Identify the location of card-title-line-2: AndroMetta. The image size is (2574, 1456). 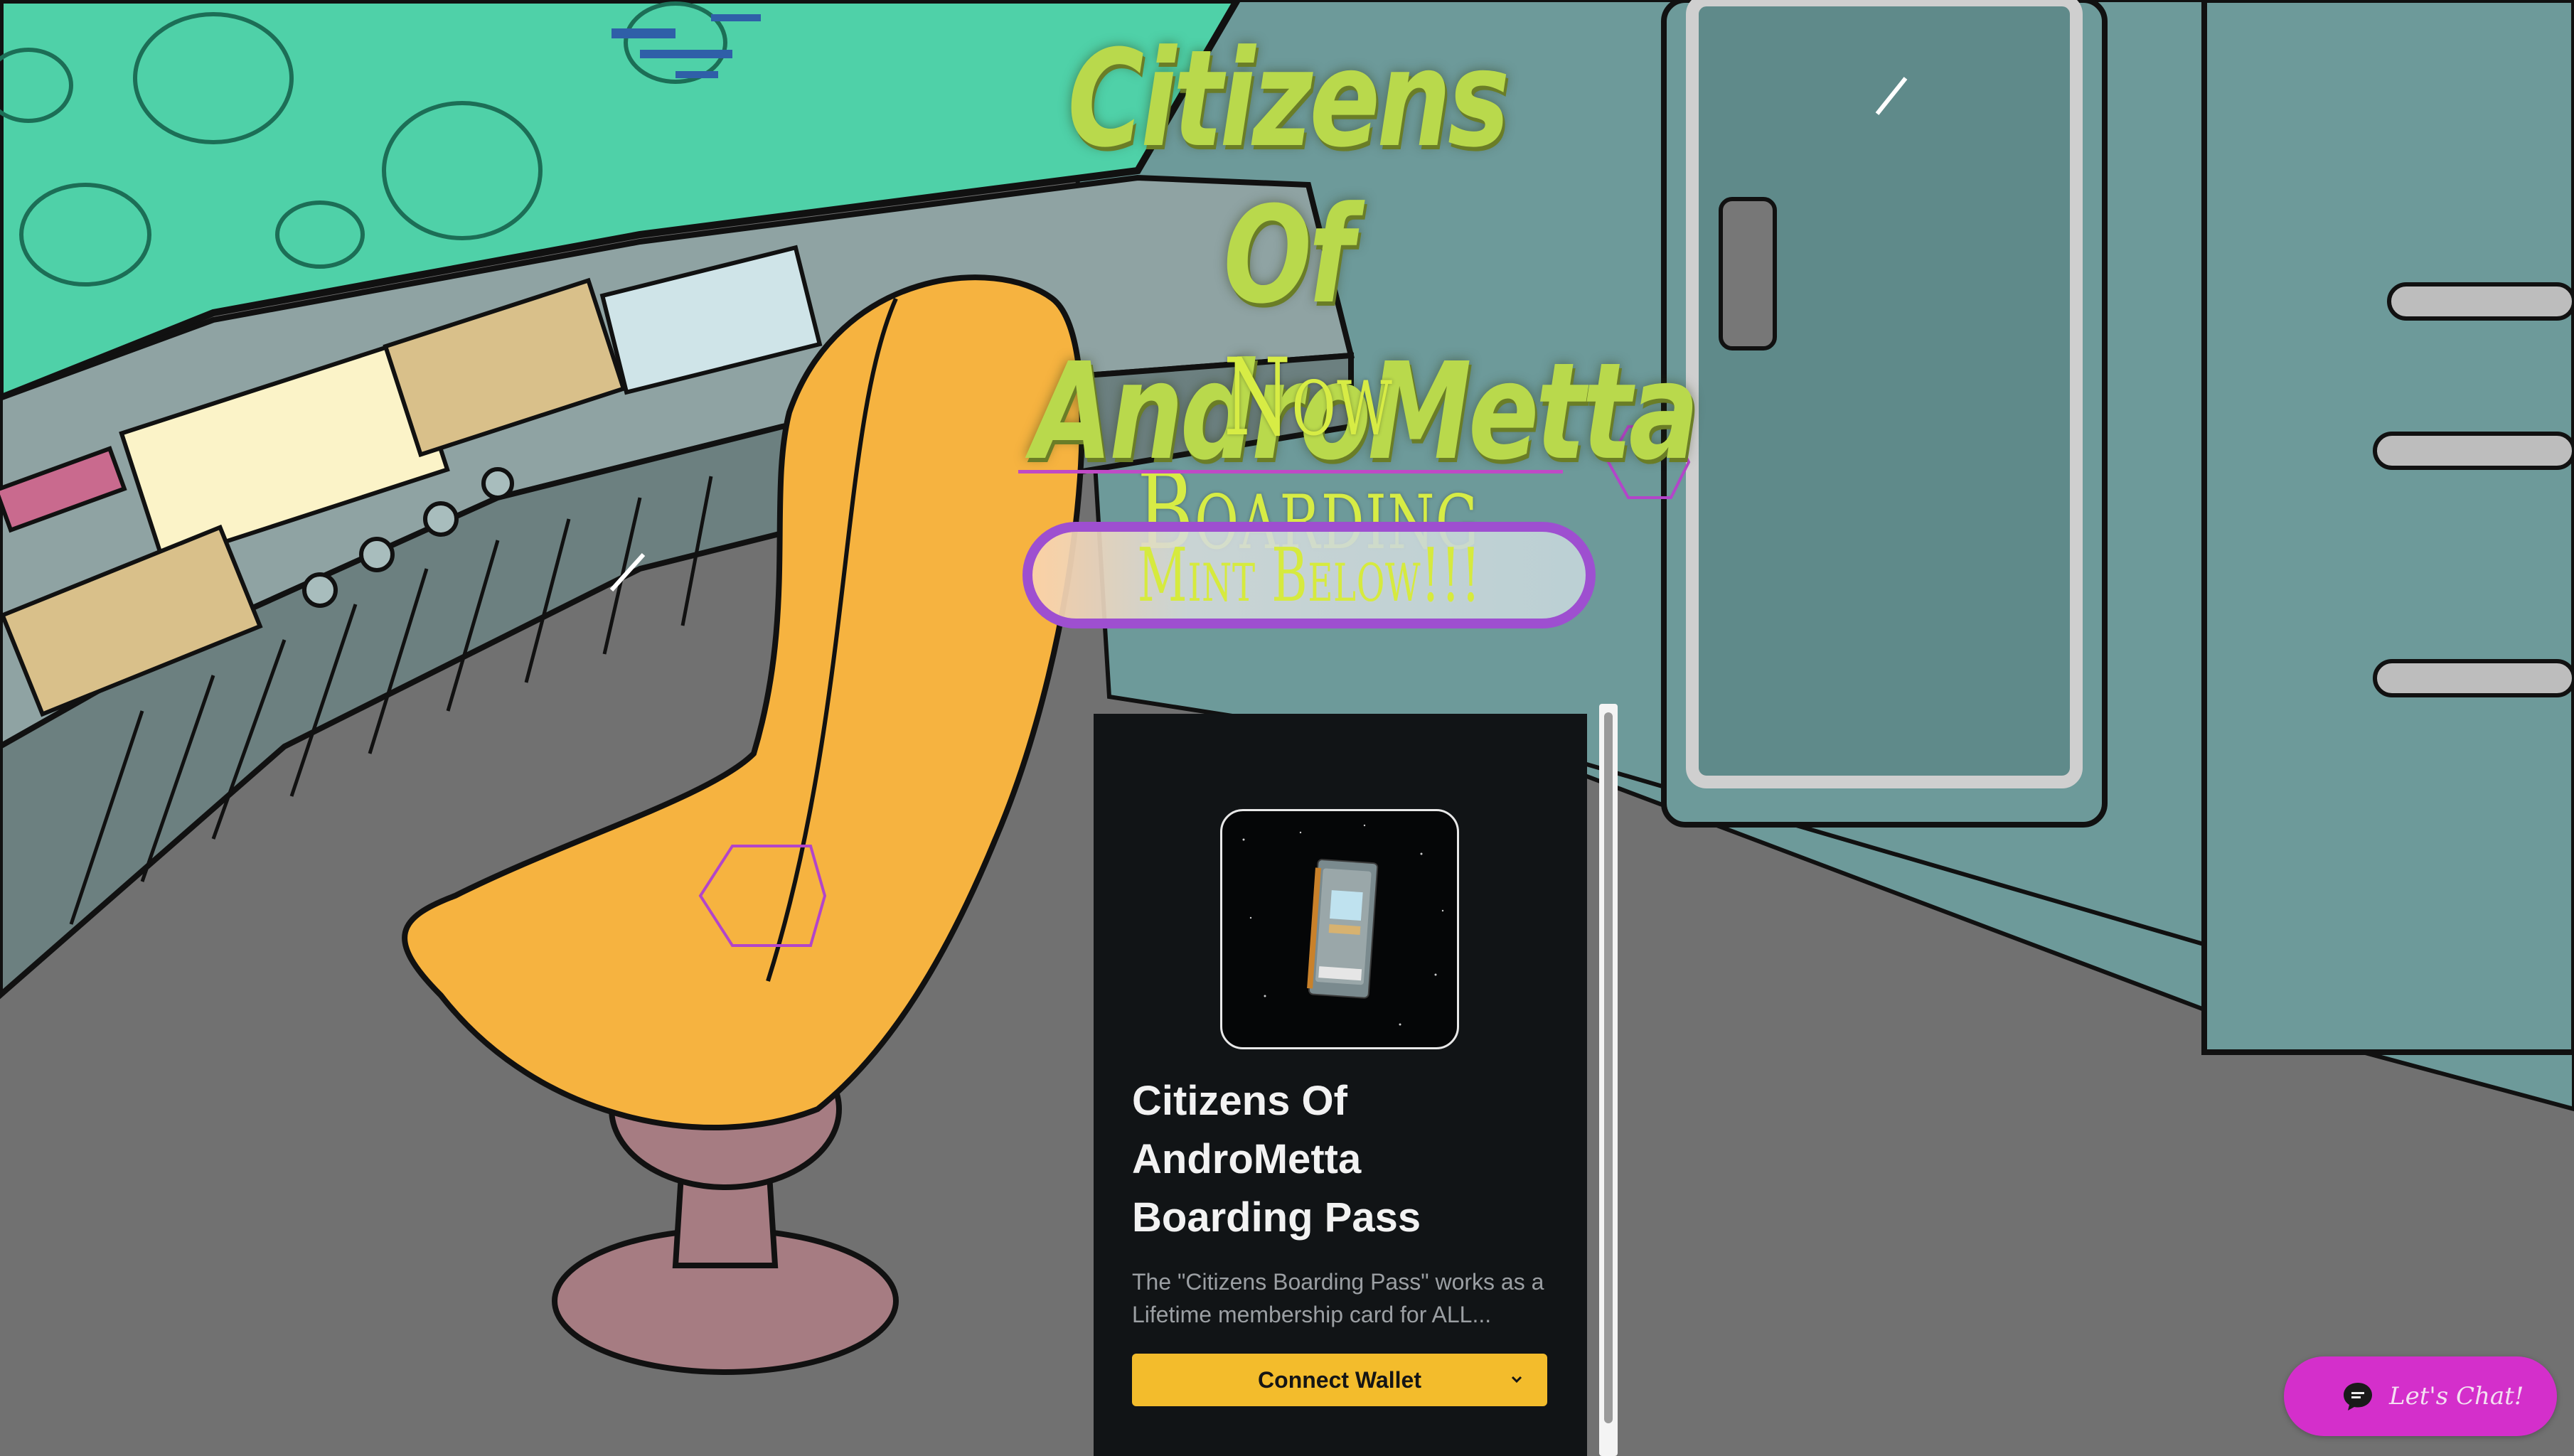
(1247, 1159).